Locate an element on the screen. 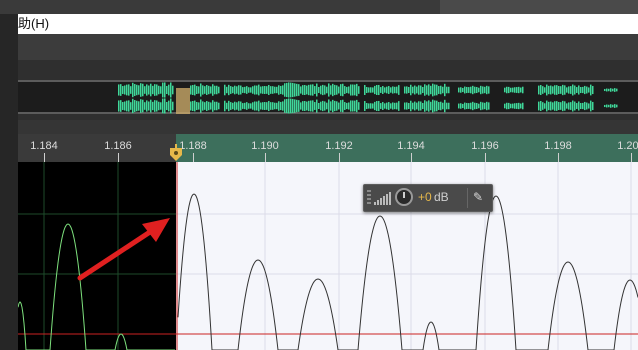 The image size is (638, 350). panel-separator is located at coordinates (328, 127).